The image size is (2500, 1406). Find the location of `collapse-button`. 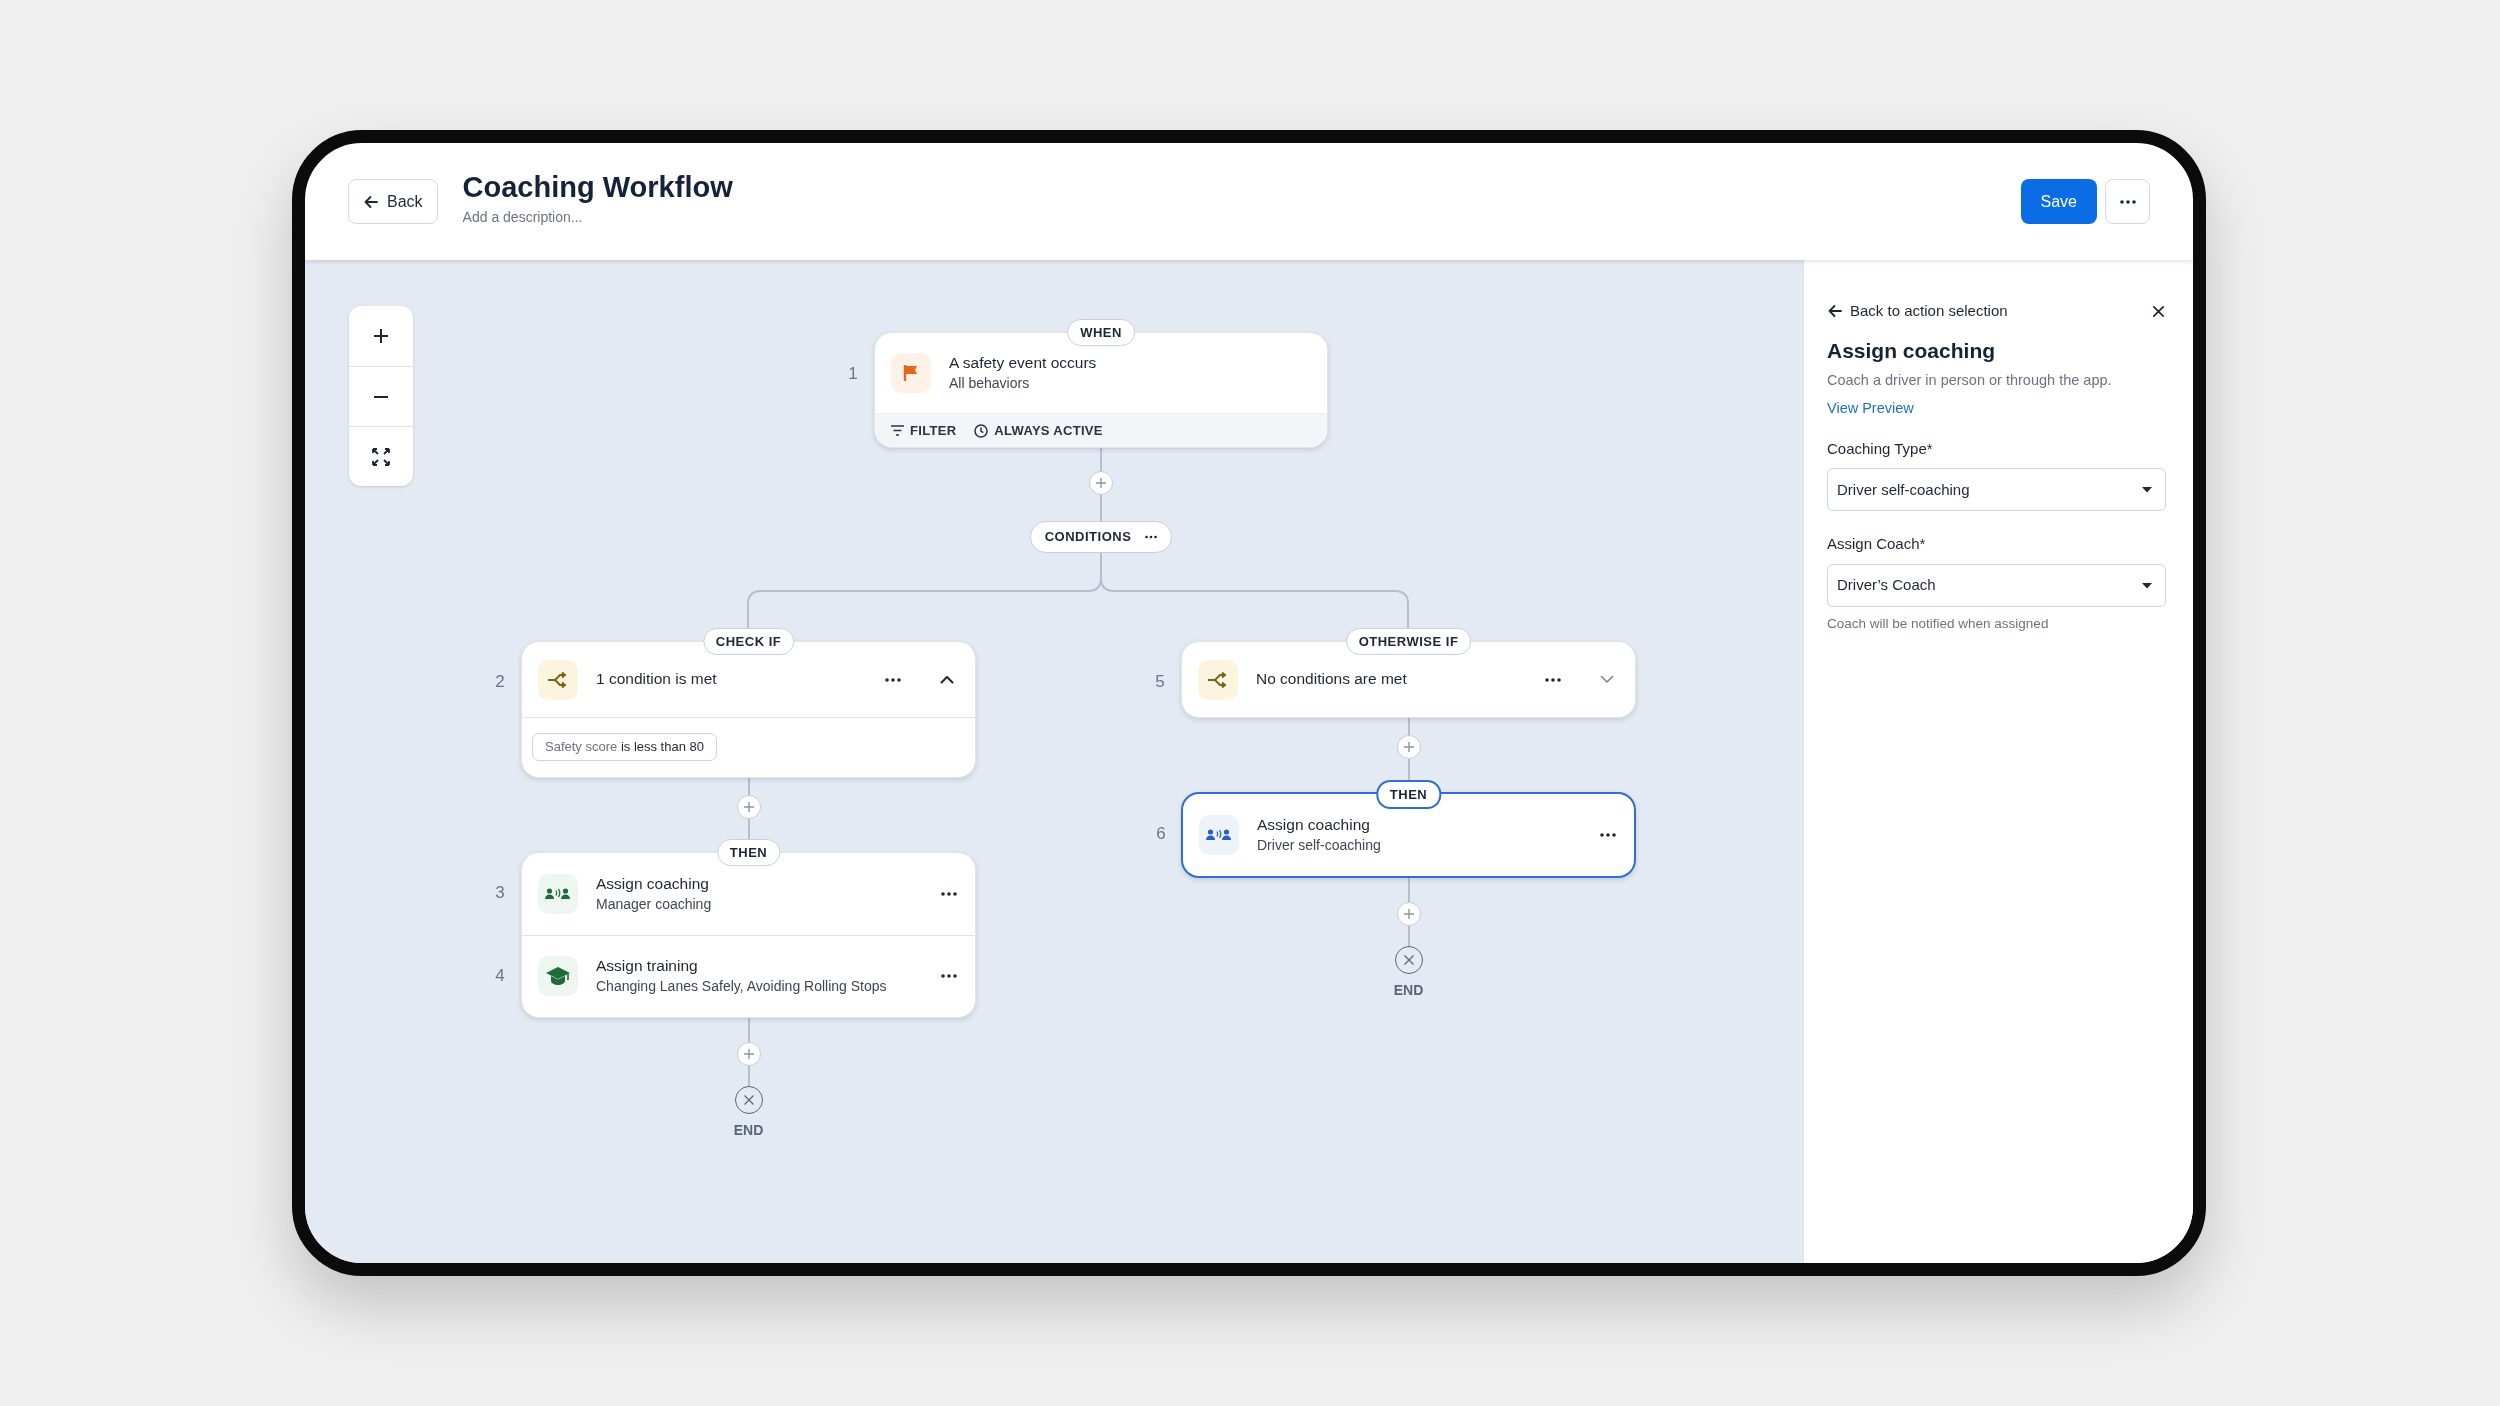

collapse-button is located at coordinates (947, 679).